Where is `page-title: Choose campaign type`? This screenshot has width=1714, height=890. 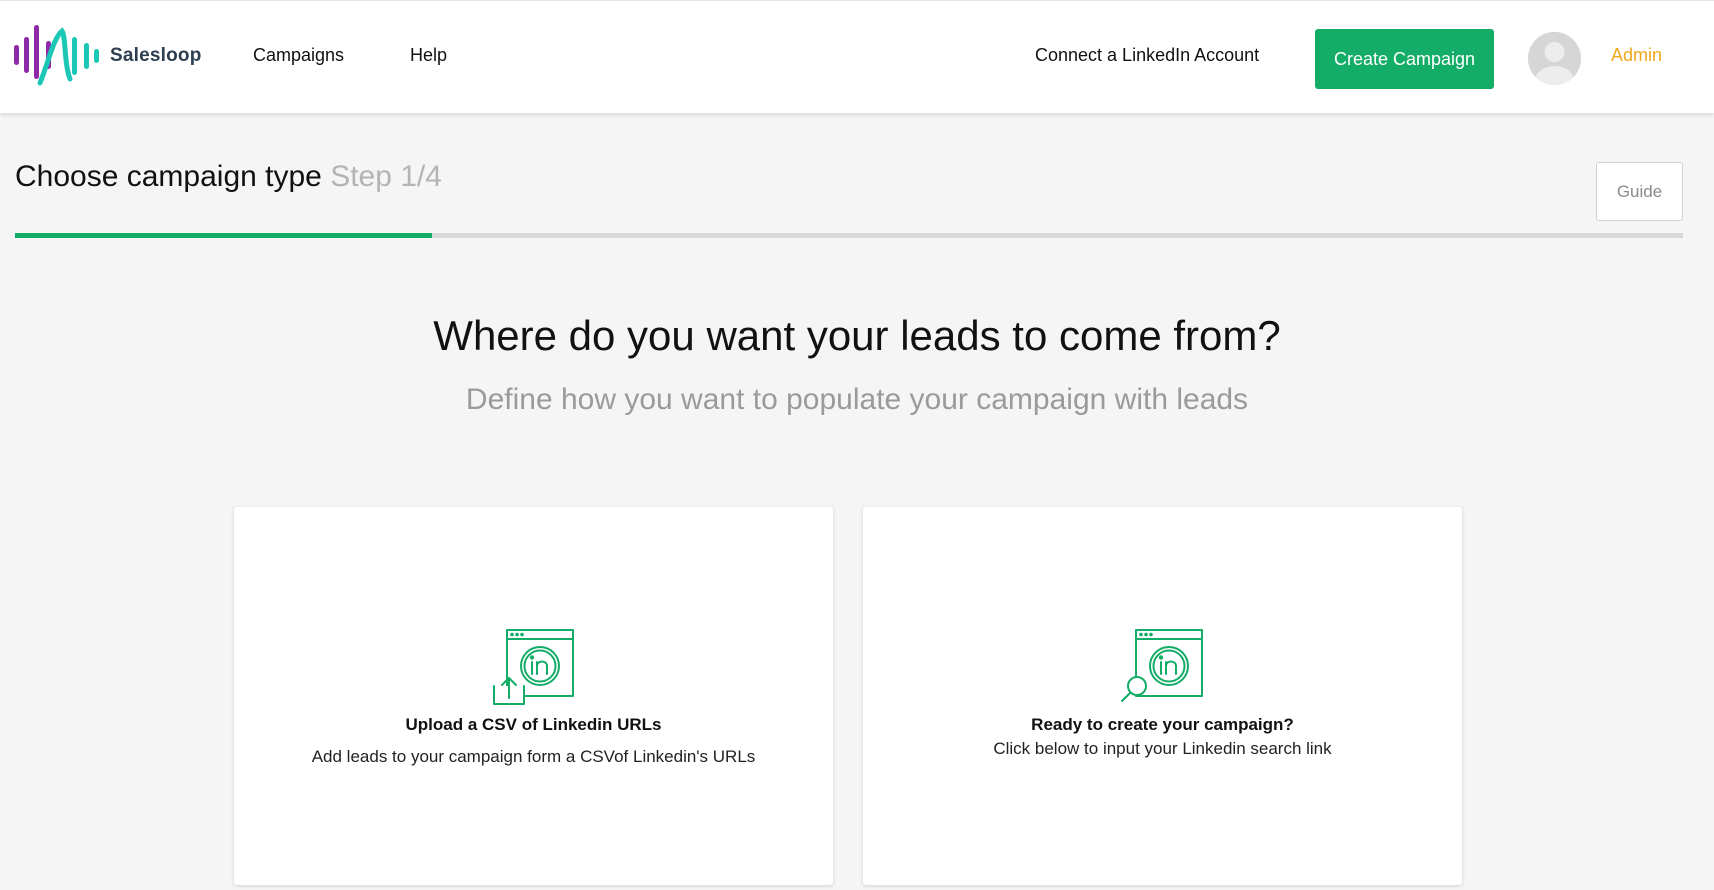
page-title: Choose campaign type is located at coordinates (168, 176).